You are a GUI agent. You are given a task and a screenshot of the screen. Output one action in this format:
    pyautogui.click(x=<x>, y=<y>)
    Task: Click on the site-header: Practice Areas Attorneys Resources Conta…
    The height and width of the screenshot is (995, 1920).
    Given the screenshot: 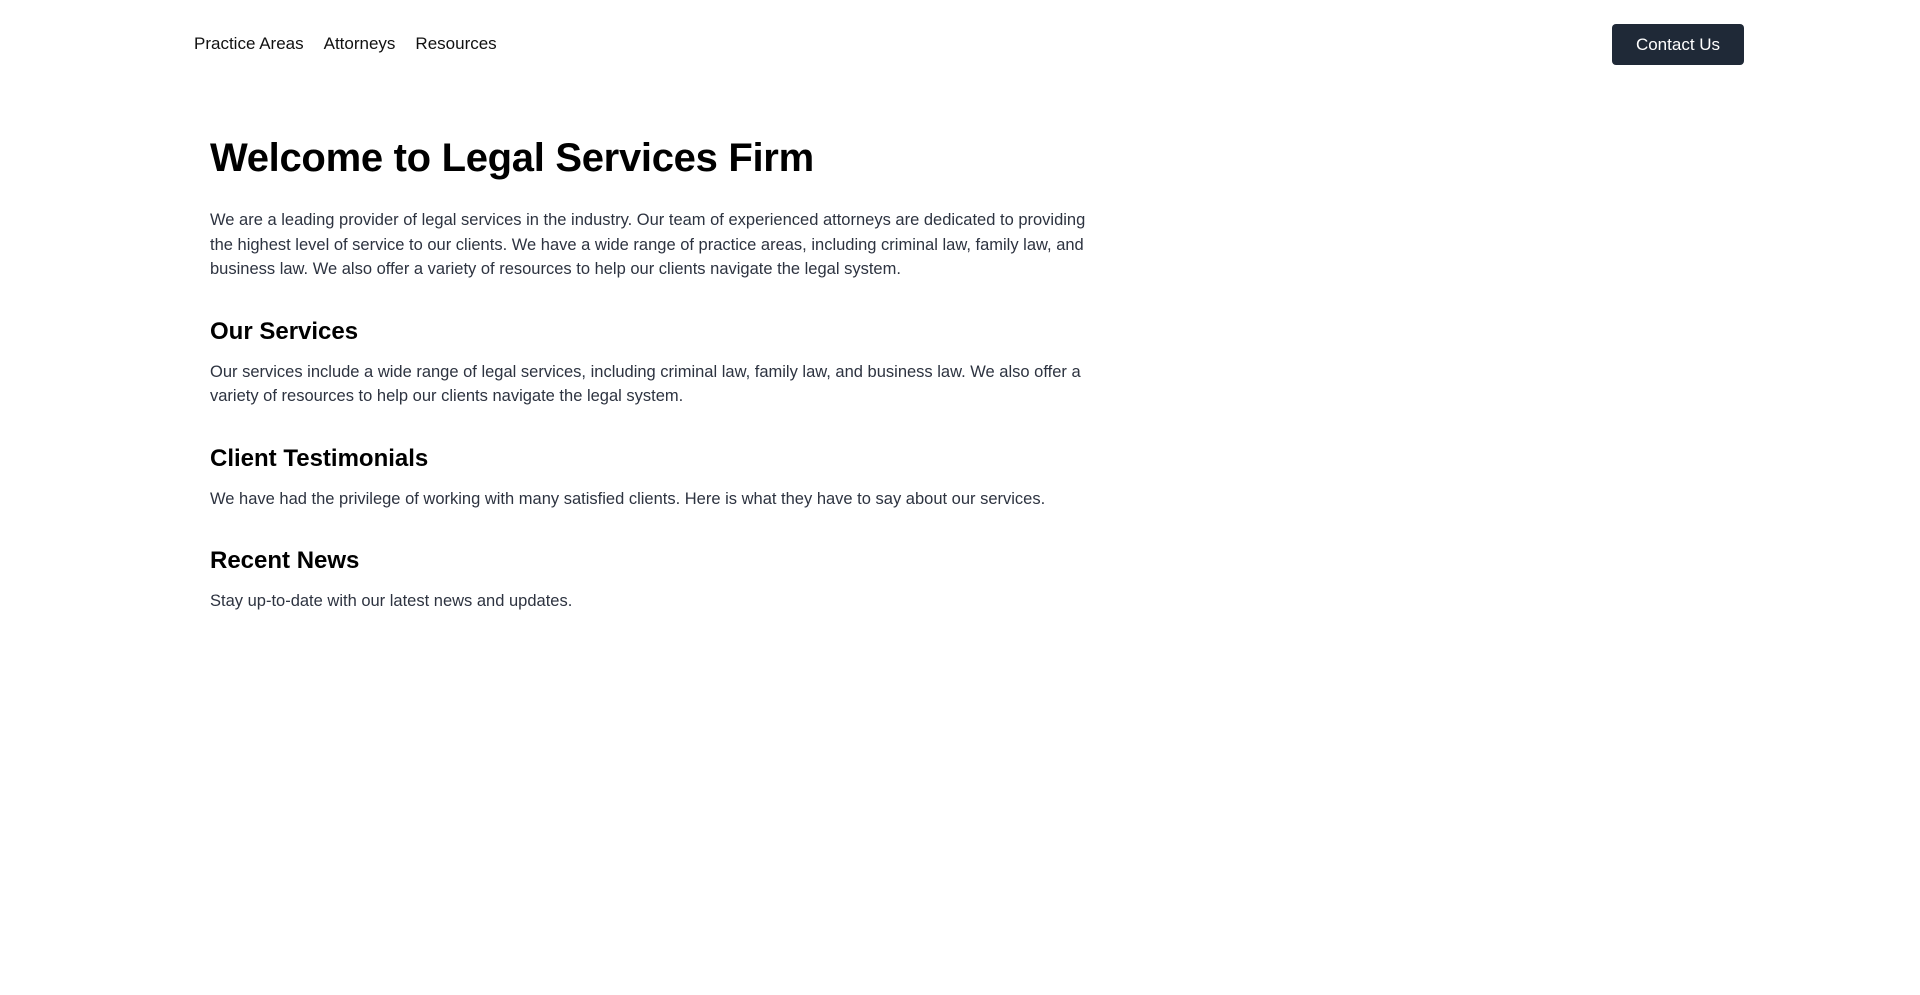 What is the action you would take?
    pyautogui.click(x=960, y=44)
    